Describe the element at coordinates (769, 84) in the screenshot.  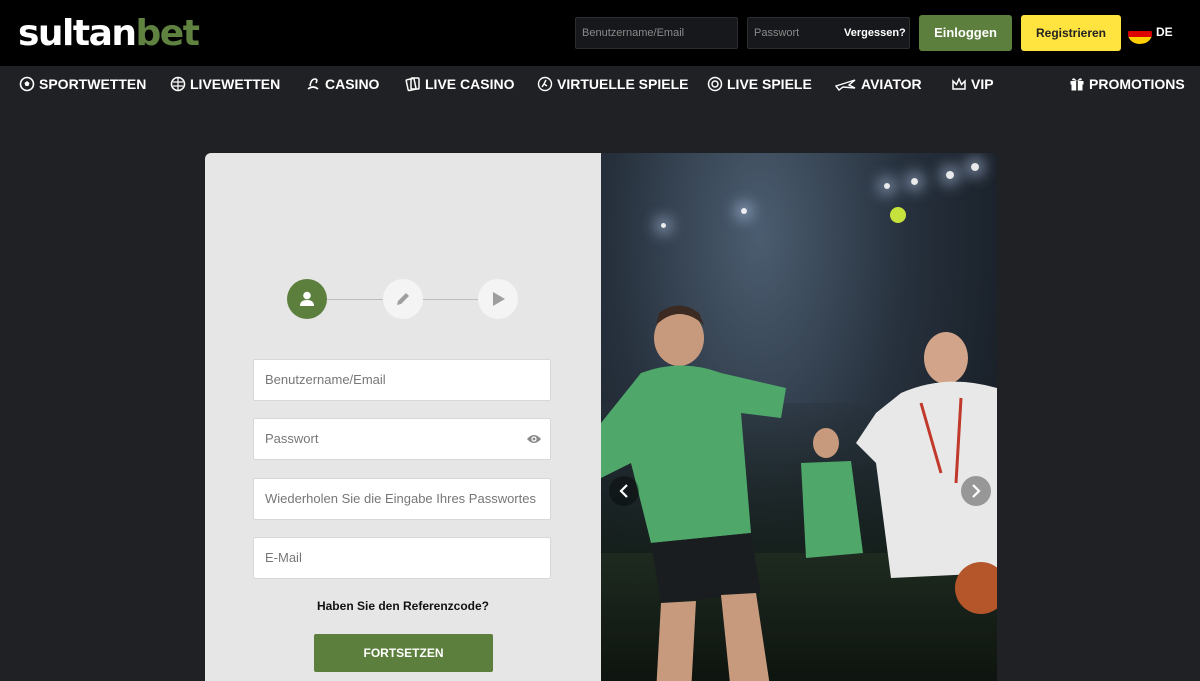
I see `nav-item-label: LIVE SPIELE` at that location.